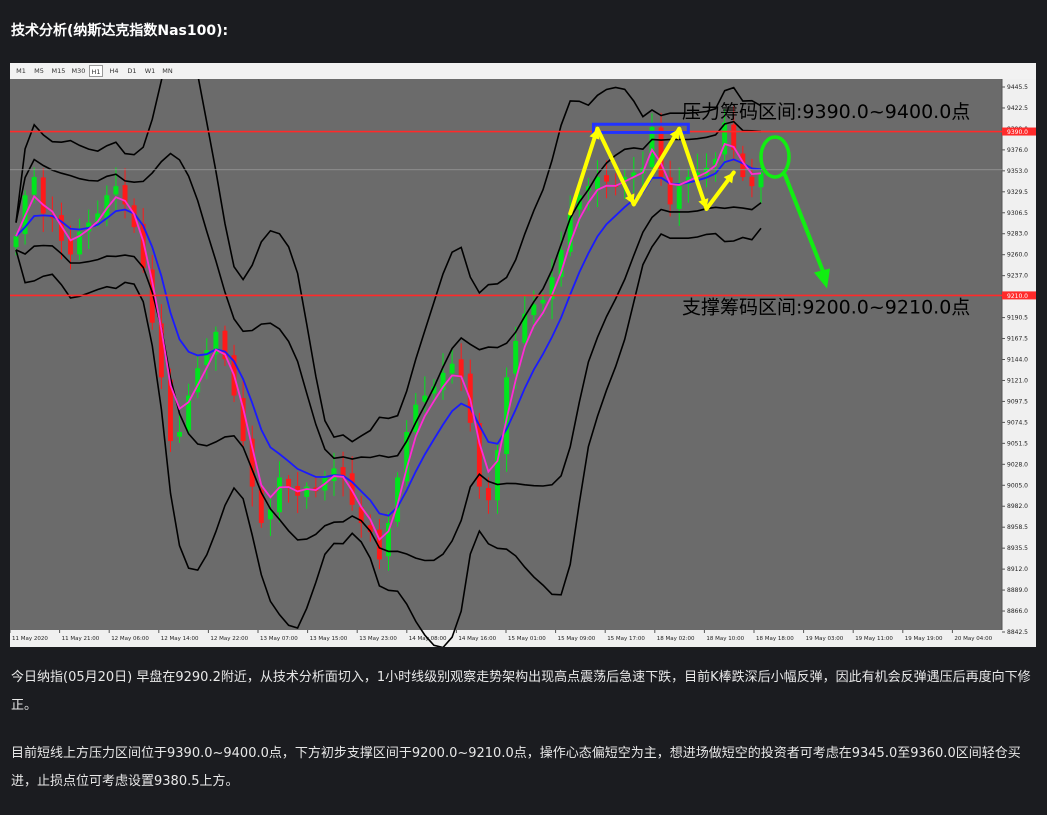 The width and height of the screenshot is (1047, 815). What do you see at coordinates (775, 639) in the screenshot?
I see `x-tick-label: 18 May 18:00` at bounding box center [775, 639].